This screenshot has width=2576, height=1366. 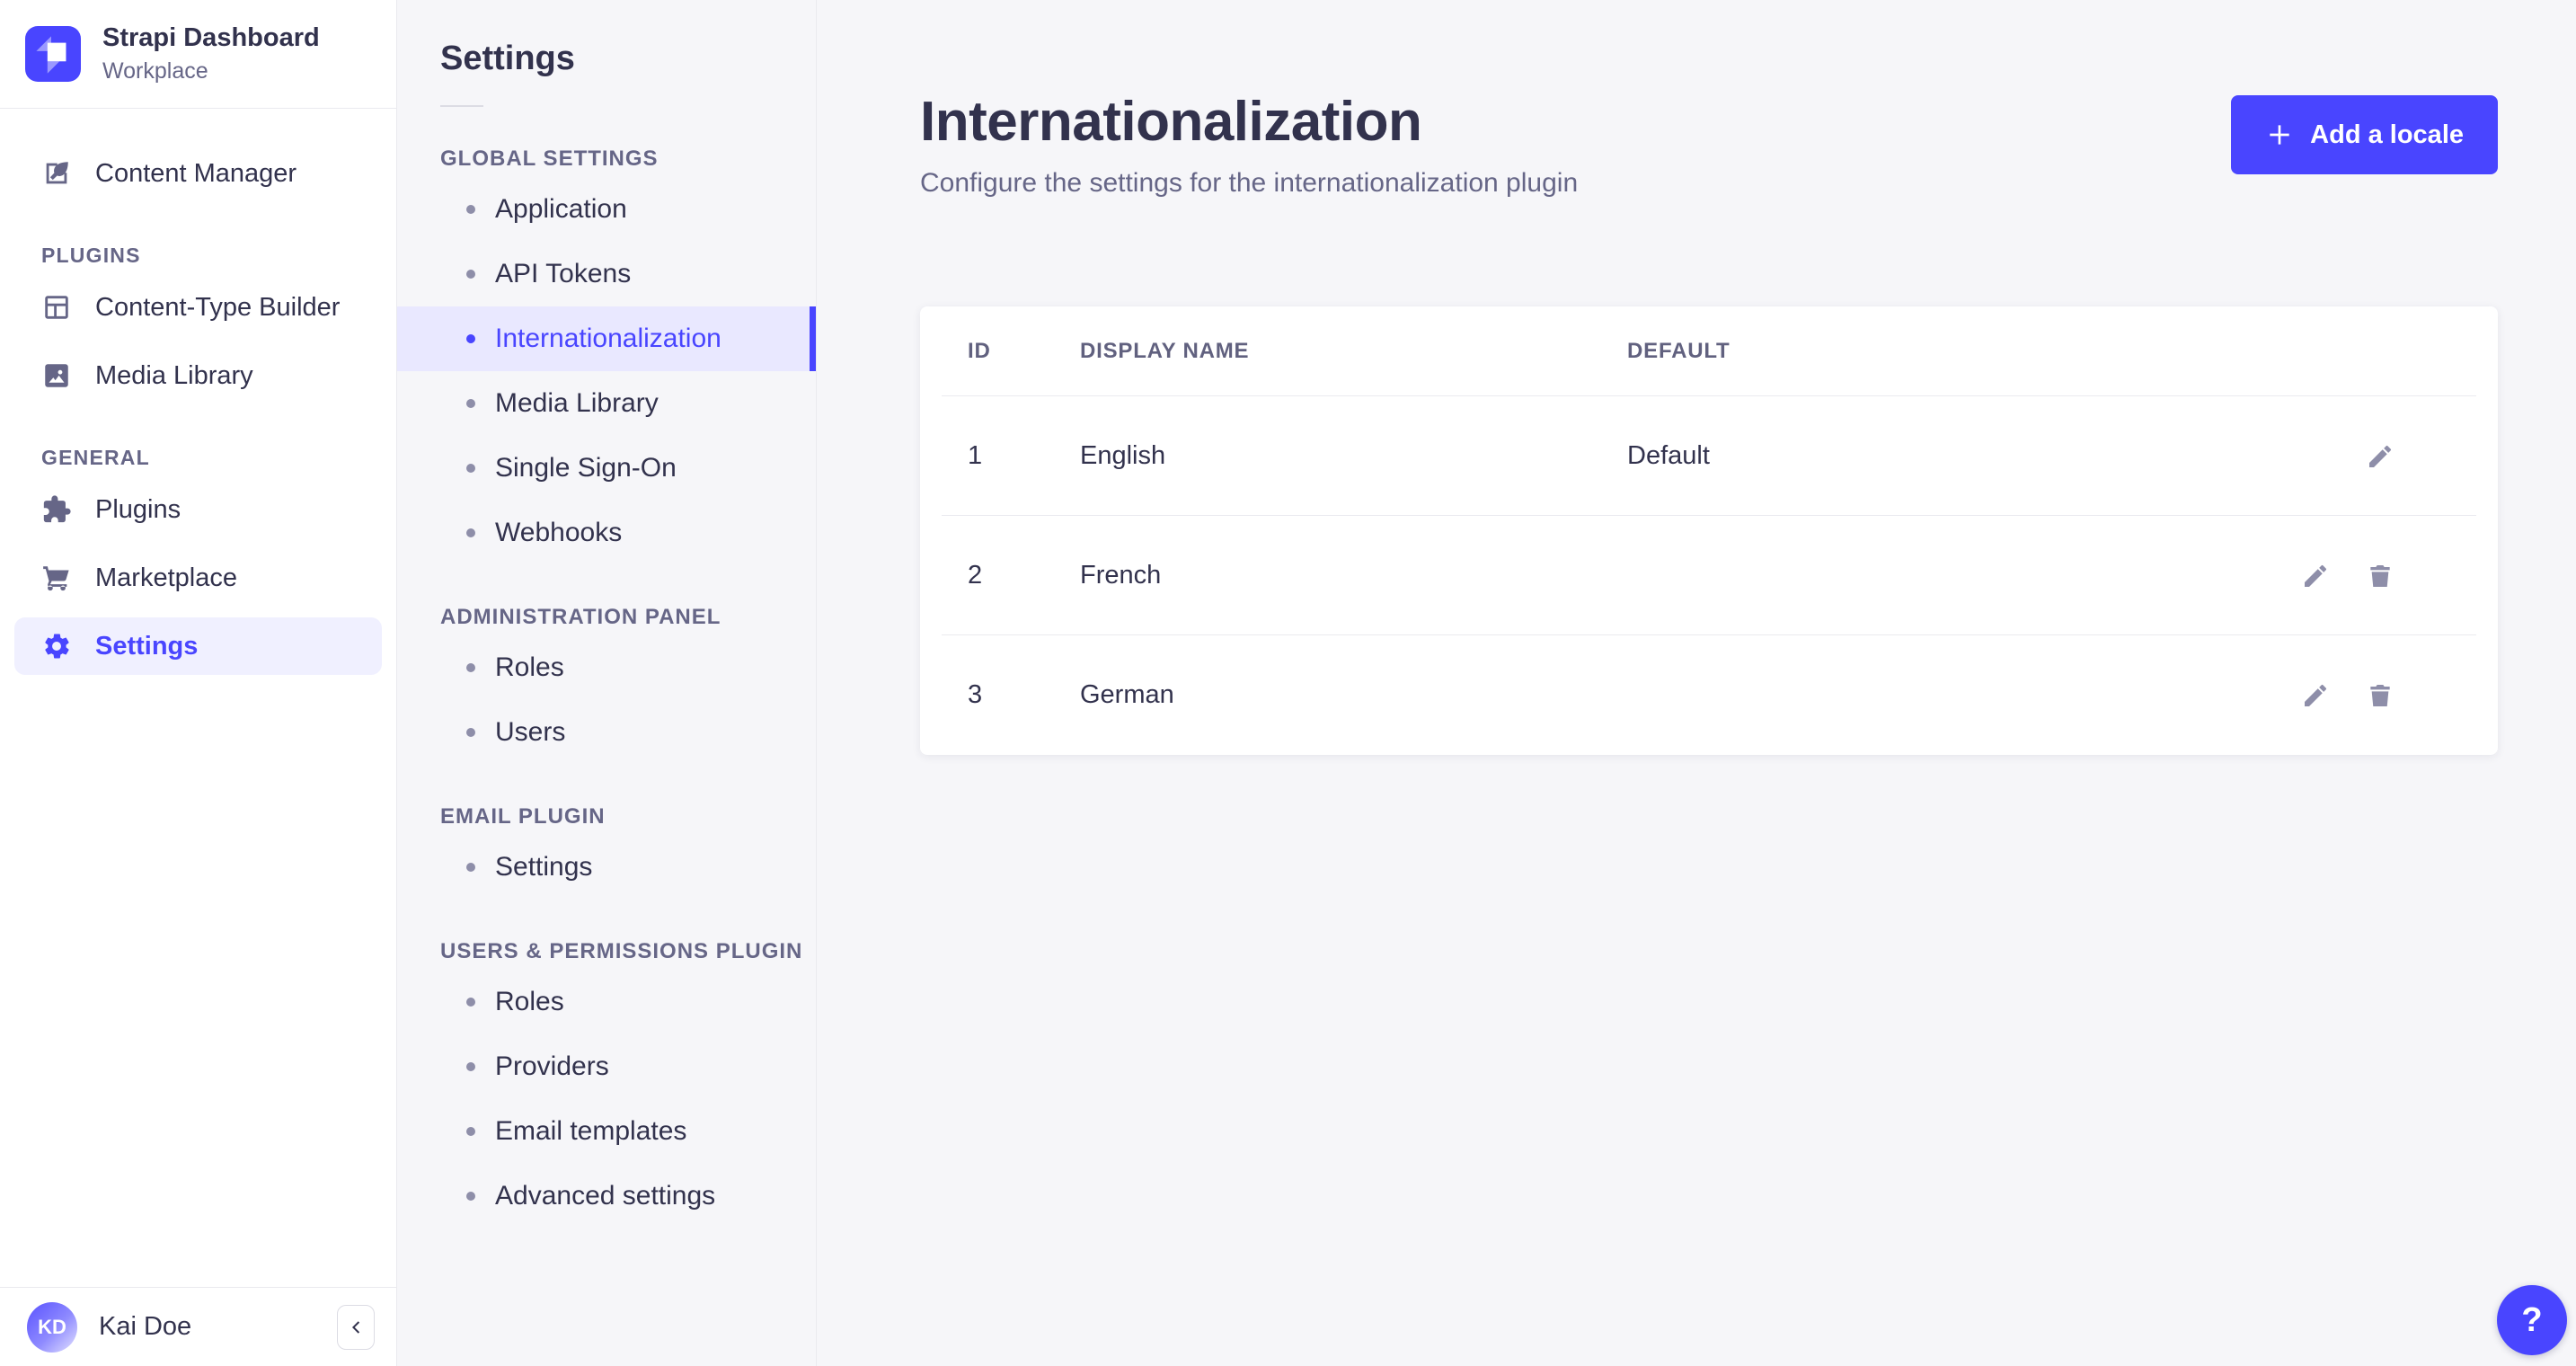 I want to click on subnav-item-api-tokens: API Tokens, so click(x=607, y=274).